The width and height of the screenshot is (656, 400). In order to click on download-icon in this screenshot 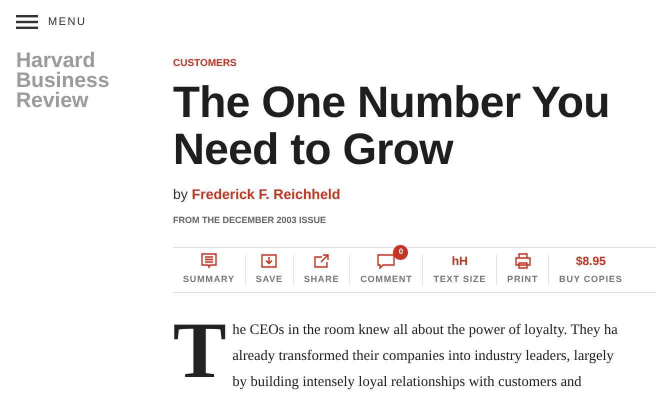, I will do `click(269, 260)`.